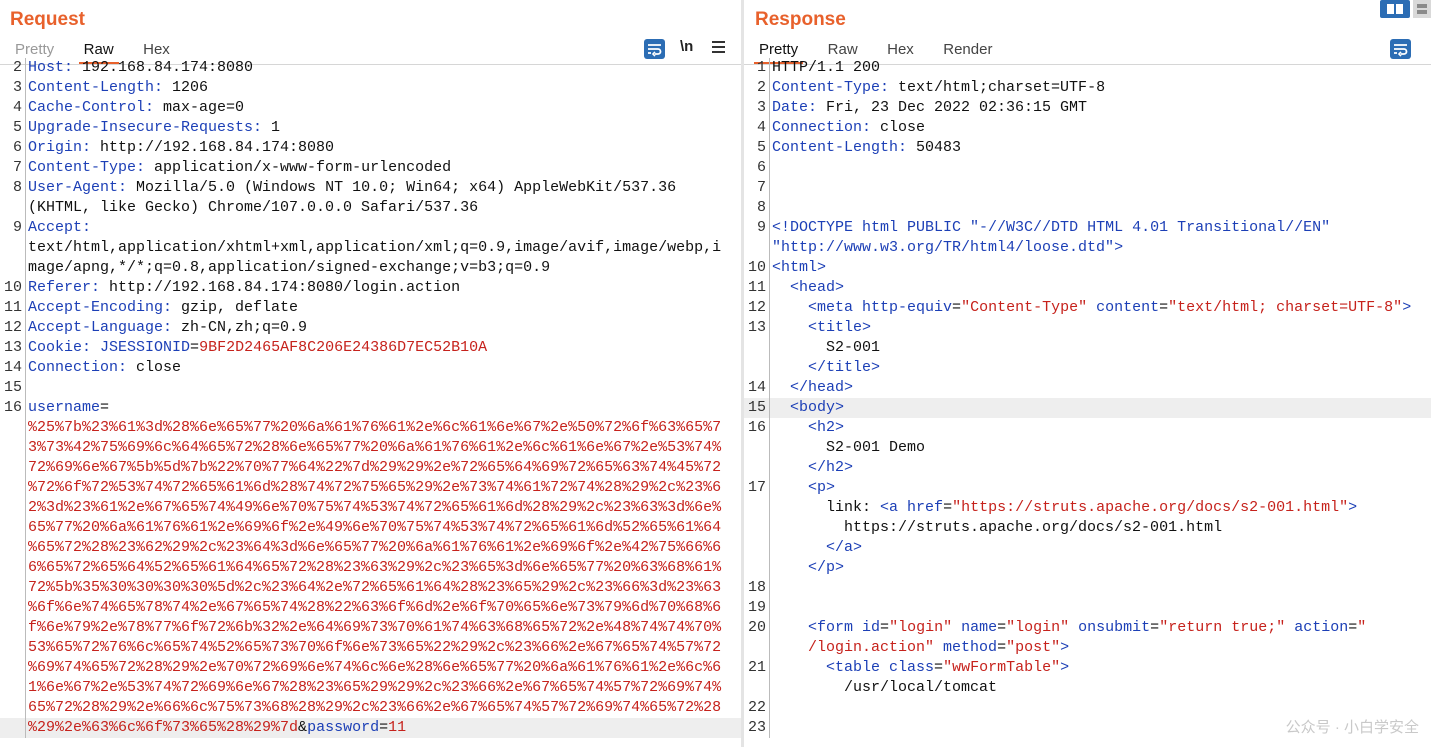 This screenshot has width=1431, height=747. I want to click on code-line: 21 <table class="wwFormTable">, so click(1087, 668).